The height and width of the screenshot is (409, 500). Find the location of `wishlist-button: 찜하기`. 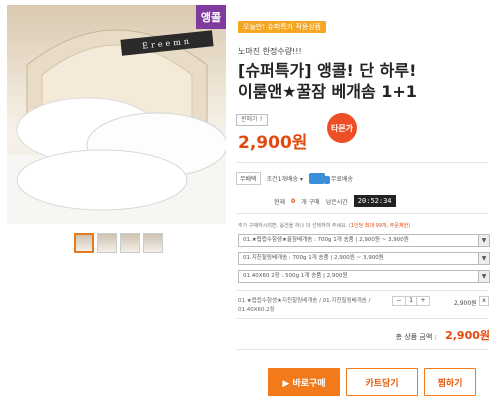

wishlist-button: 찜하기 is located at coordinates (450, 382).